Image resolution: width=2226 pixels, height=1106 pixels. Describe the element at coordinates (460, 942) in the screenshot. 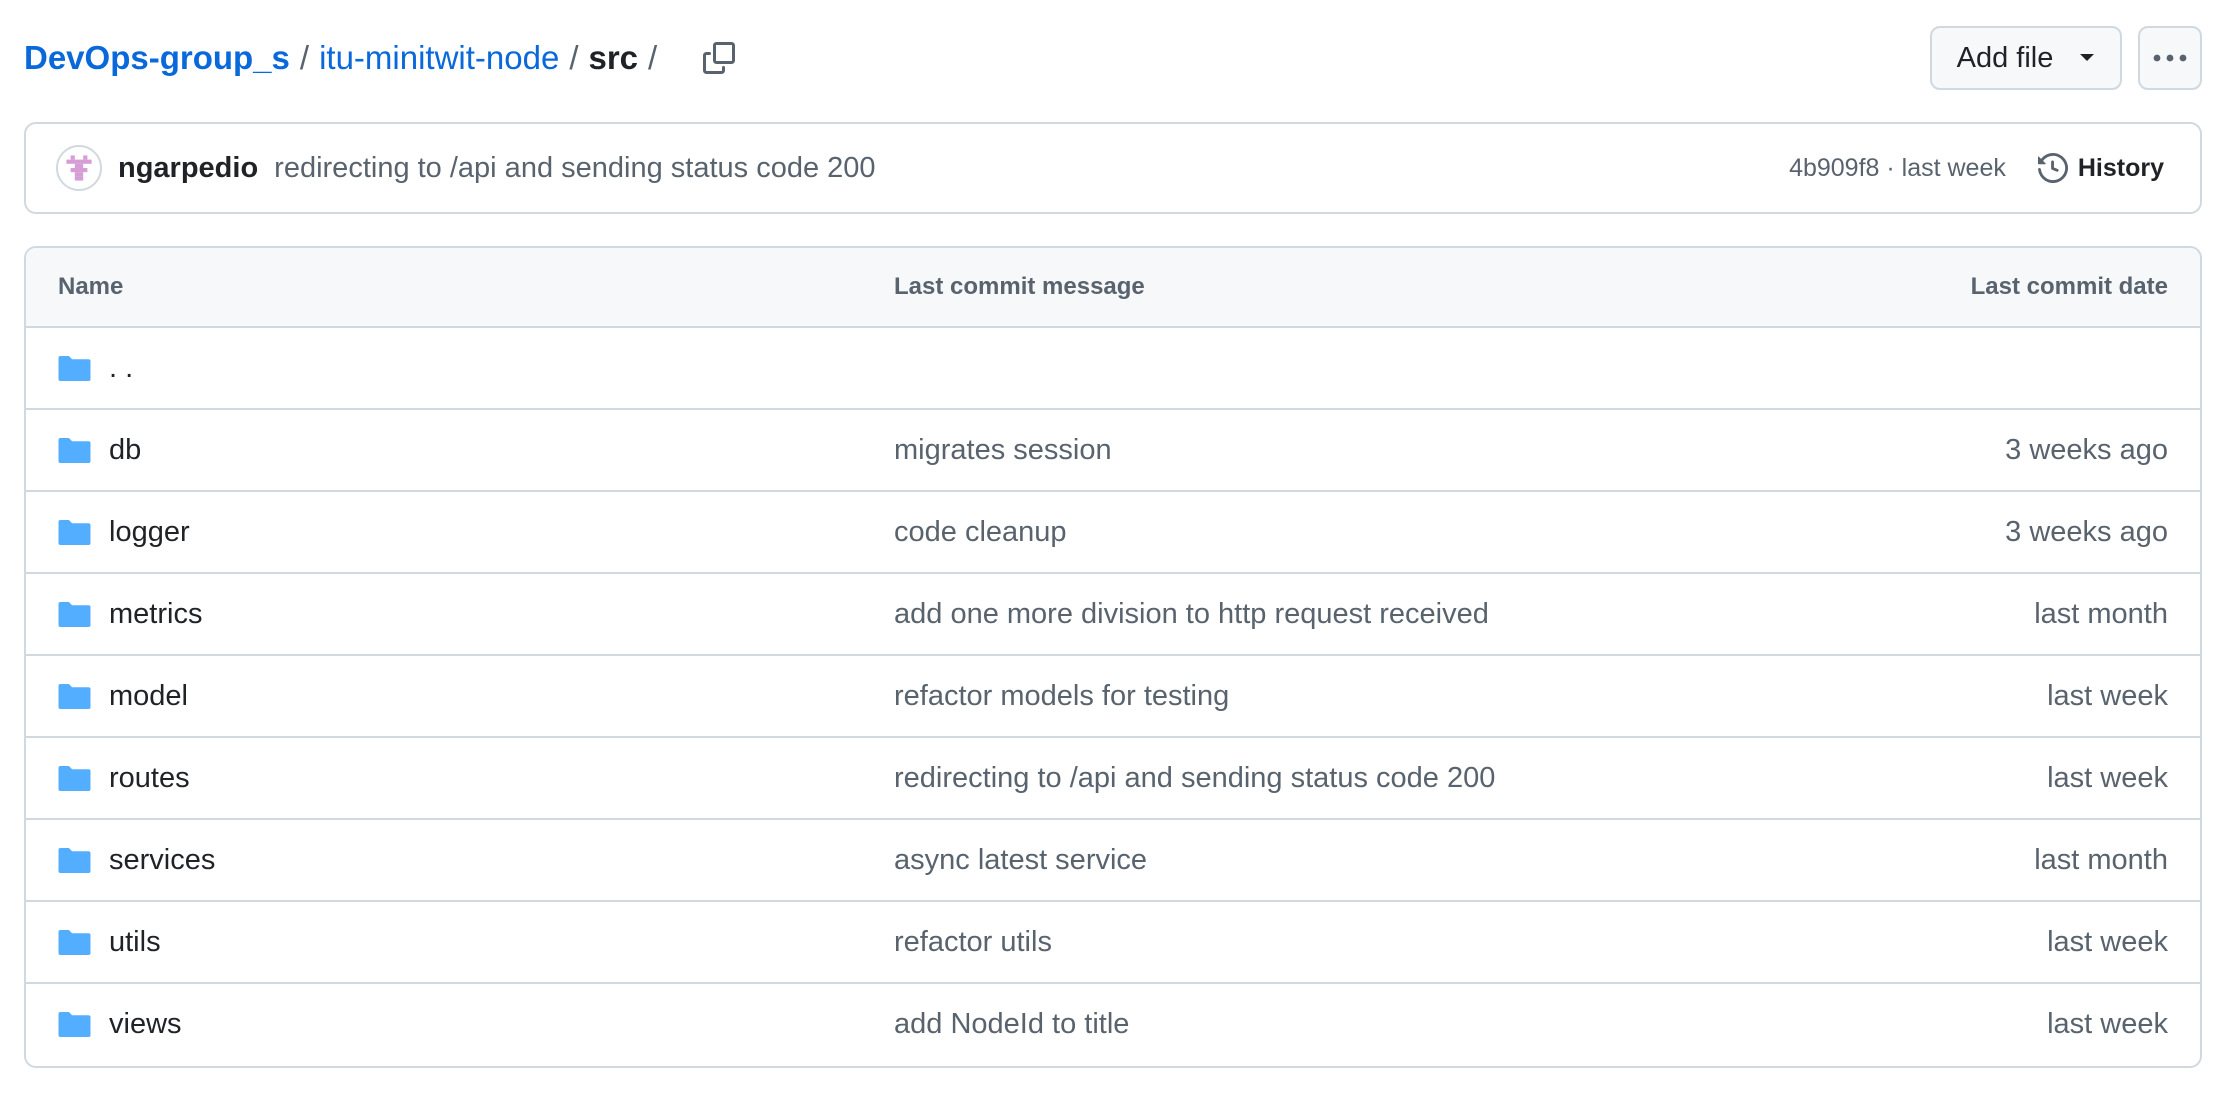

I see `name-cell: utils` at that location.